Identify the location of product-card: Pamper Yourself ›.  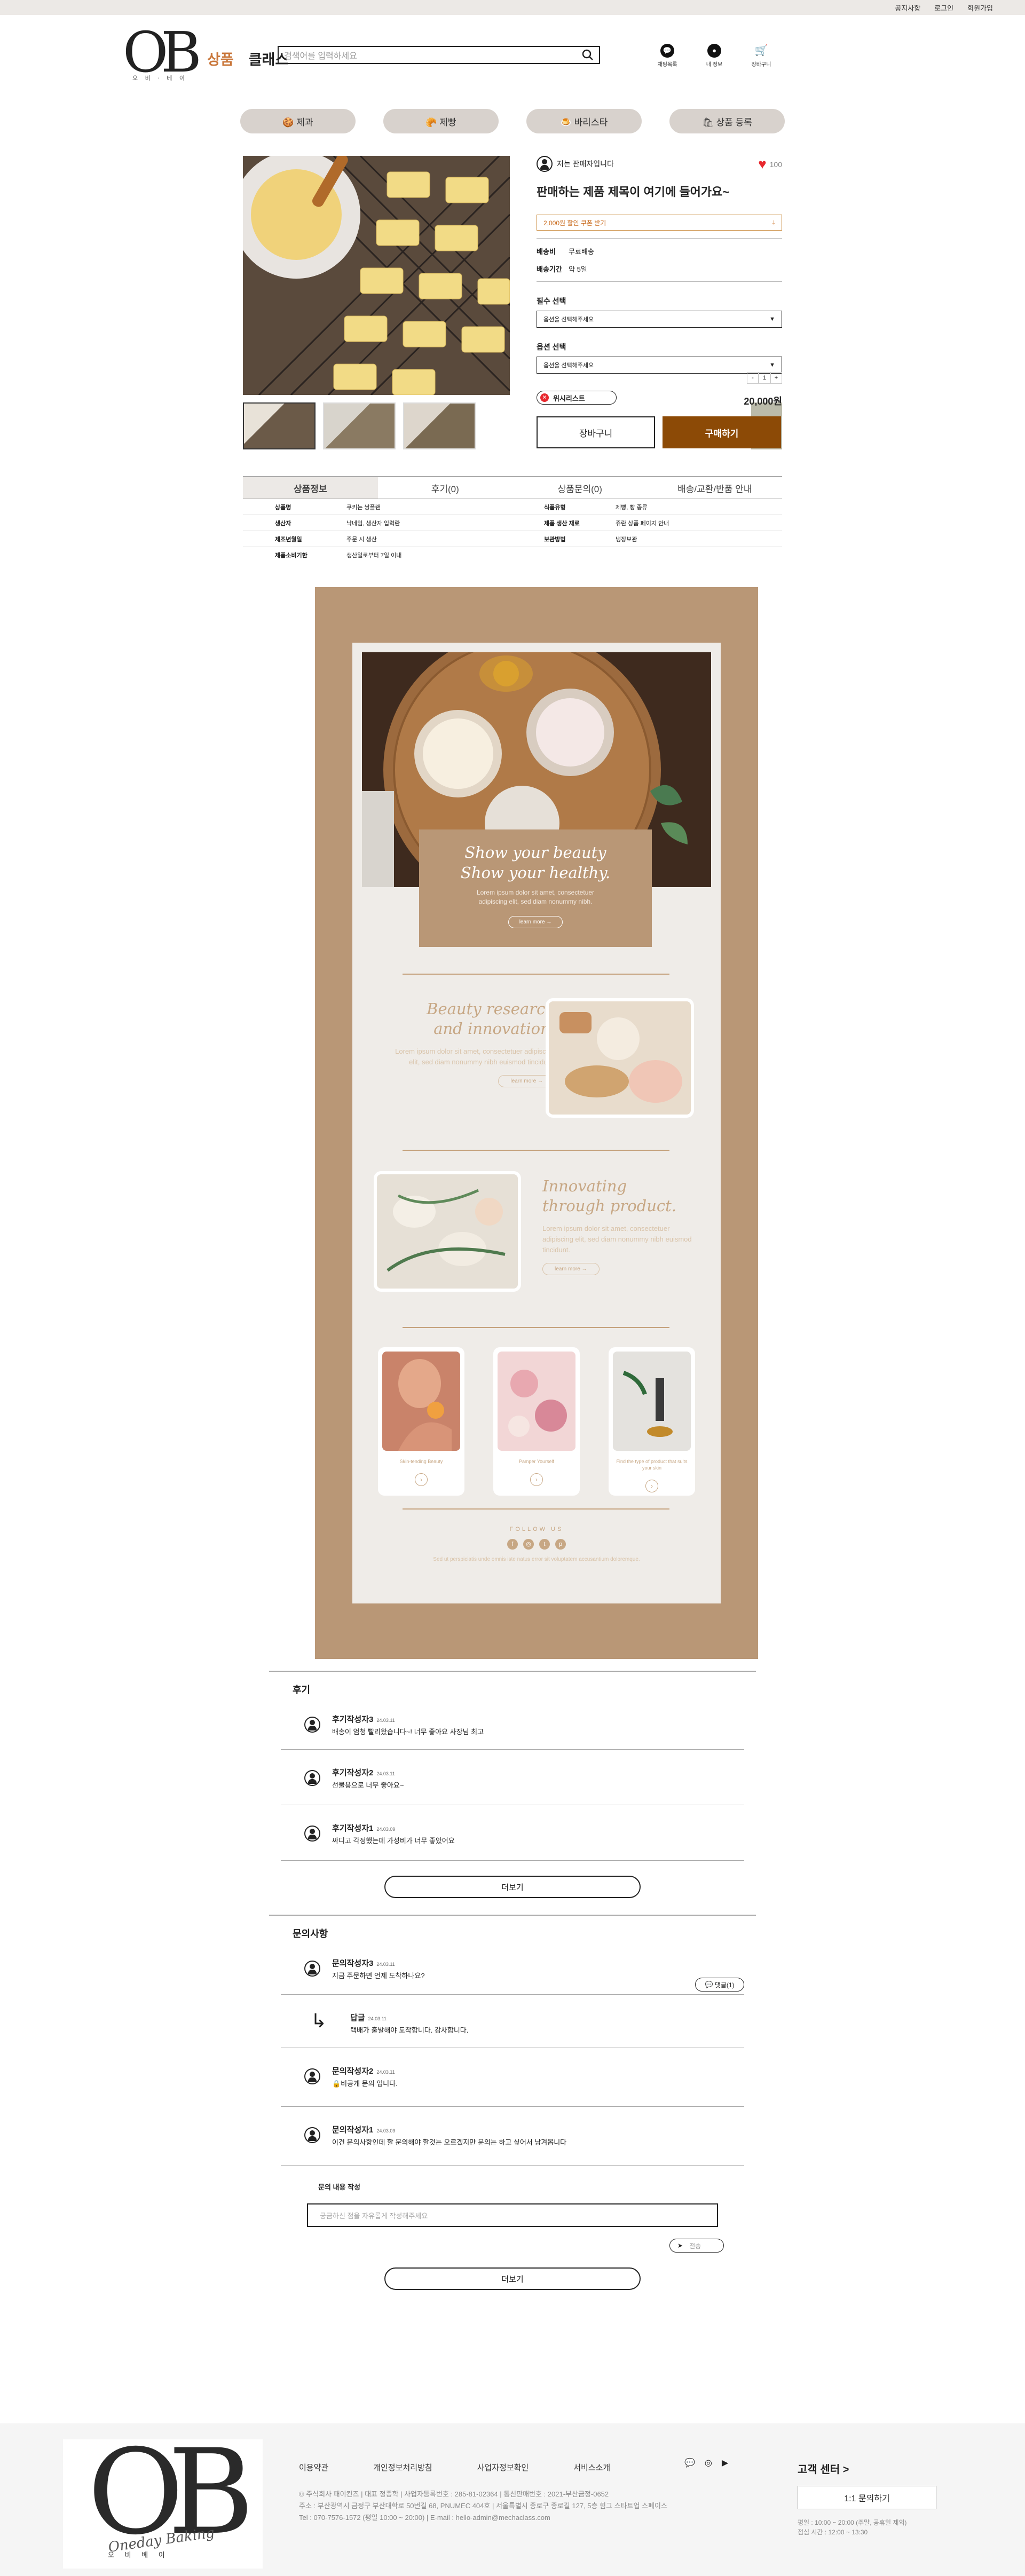
(536, 1421).